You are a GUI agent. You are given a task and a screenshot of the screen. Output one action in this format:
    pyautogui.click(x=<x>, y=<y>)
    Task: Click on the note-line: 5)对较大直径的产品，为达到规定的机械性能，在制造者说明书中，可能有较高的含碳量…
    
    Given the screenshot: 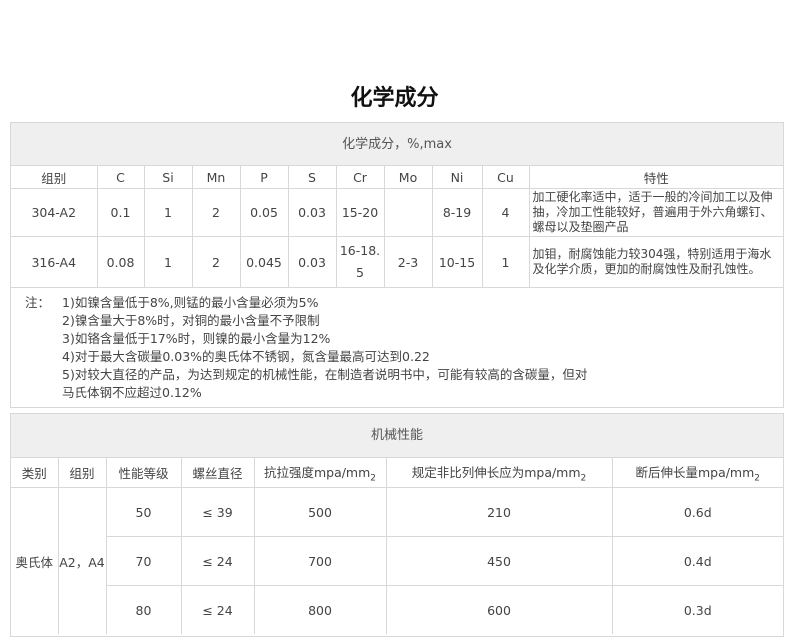 What is the action you would take?
    pyautogui.click(x=325, y=374)
    